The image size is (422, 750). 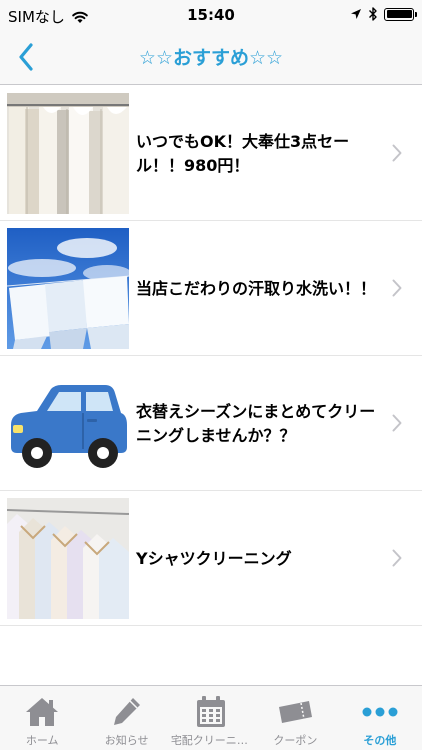 I want to click on tab-home: ホーム, so click(x=42, y=718).